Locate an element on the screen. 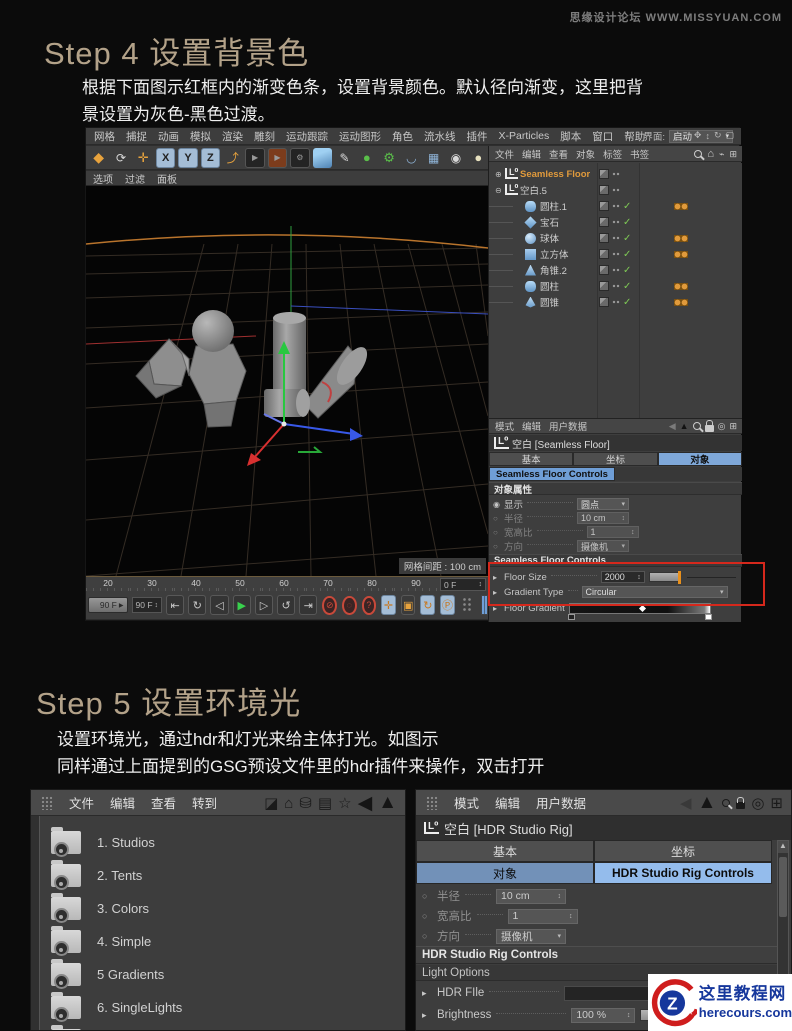  menu-item: 流水线 is located at coordinates (440, 136).